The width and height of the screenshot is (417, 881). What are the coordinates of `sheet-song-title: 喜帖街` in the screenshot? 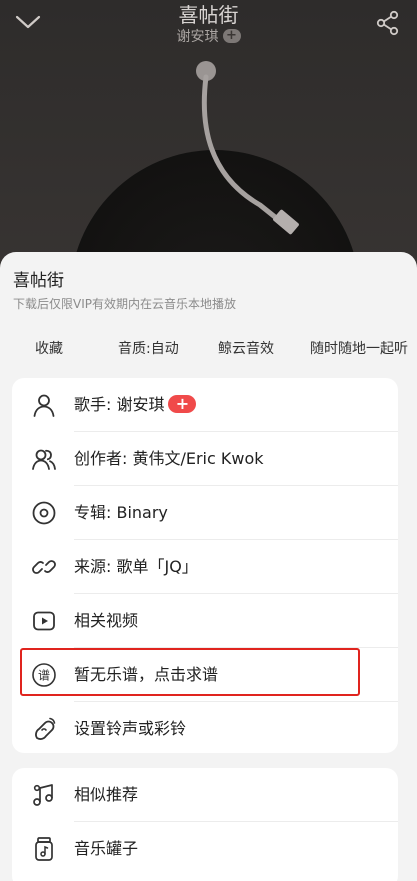 It's located at (38, 281).